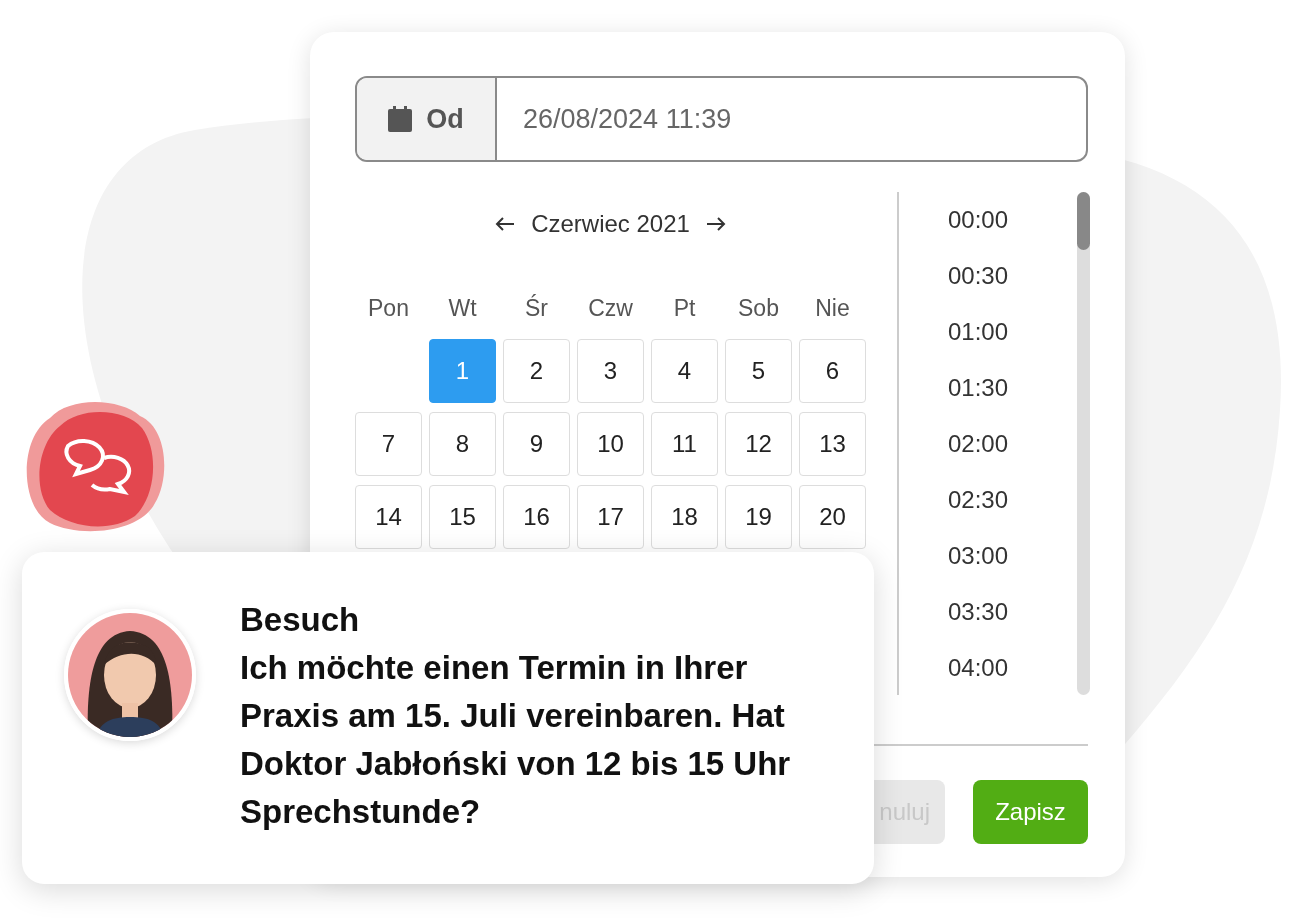 The width and height of the screenshot is (1300, 923). What do you see at coordinates (978, 220) in the screenshot?
I see `time-option: 00:00` at bounding box center [978, 220].